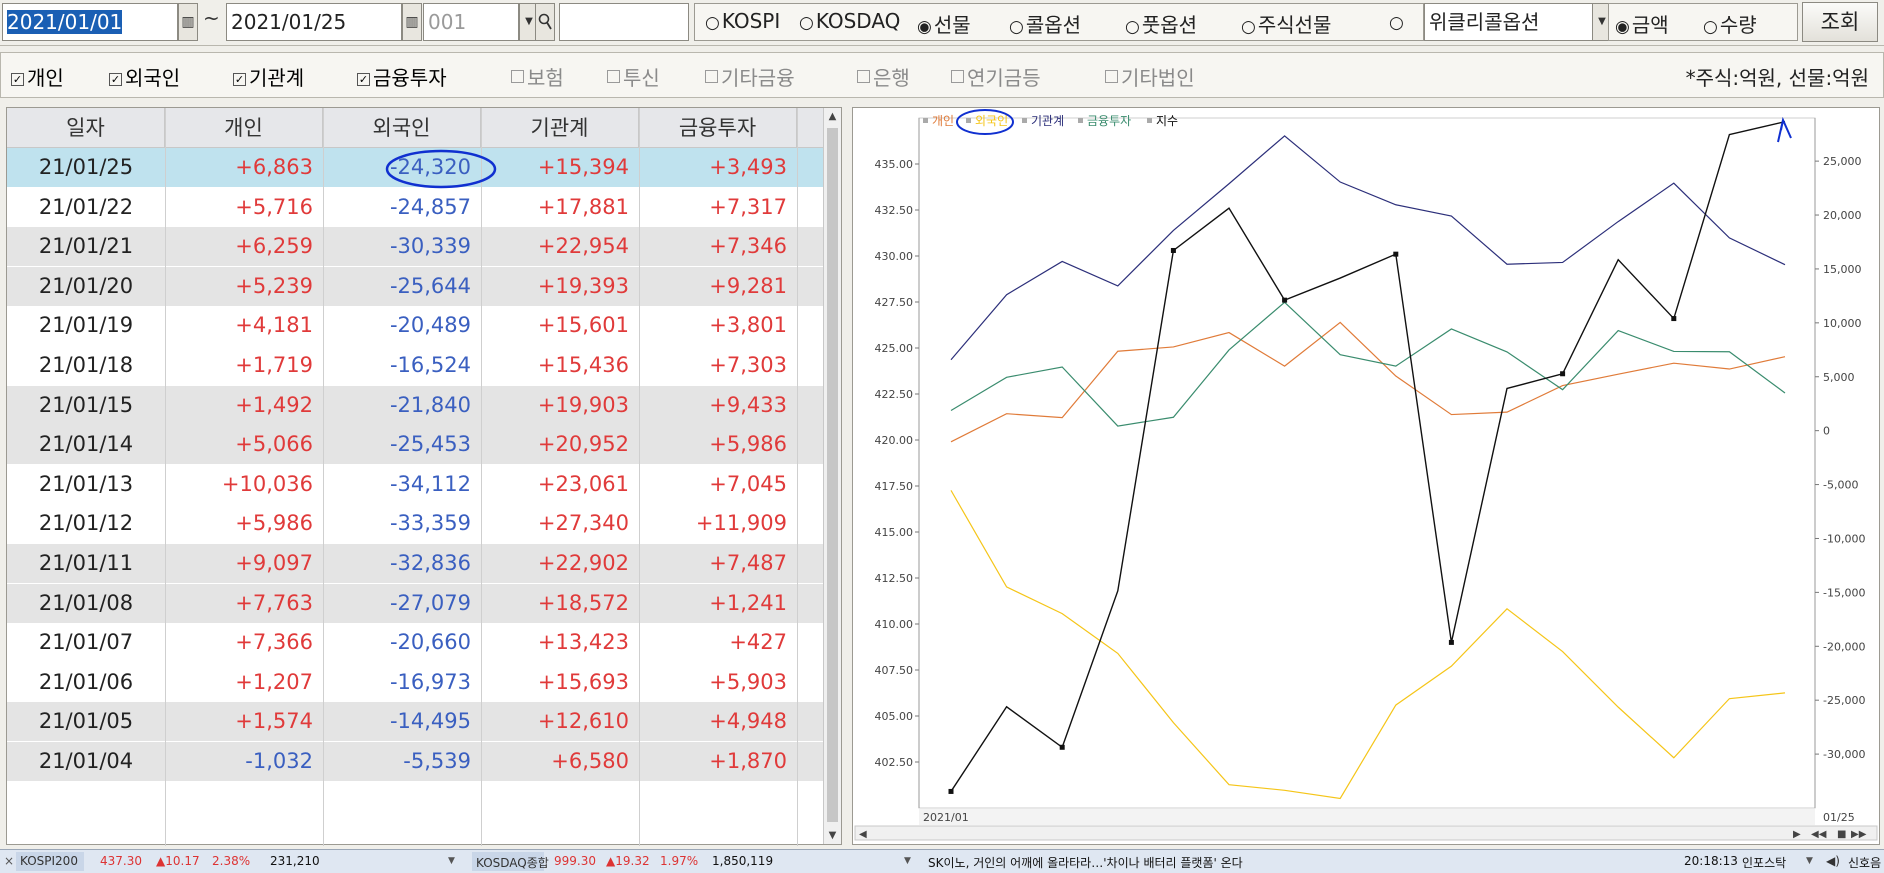 Image resolution: width=1884 pixels, height=873 pixels. Describe the element at coordinates (849, 21) in the screenshot. I see `radio-kosdaq: ○ KOSDAQ` at that location.